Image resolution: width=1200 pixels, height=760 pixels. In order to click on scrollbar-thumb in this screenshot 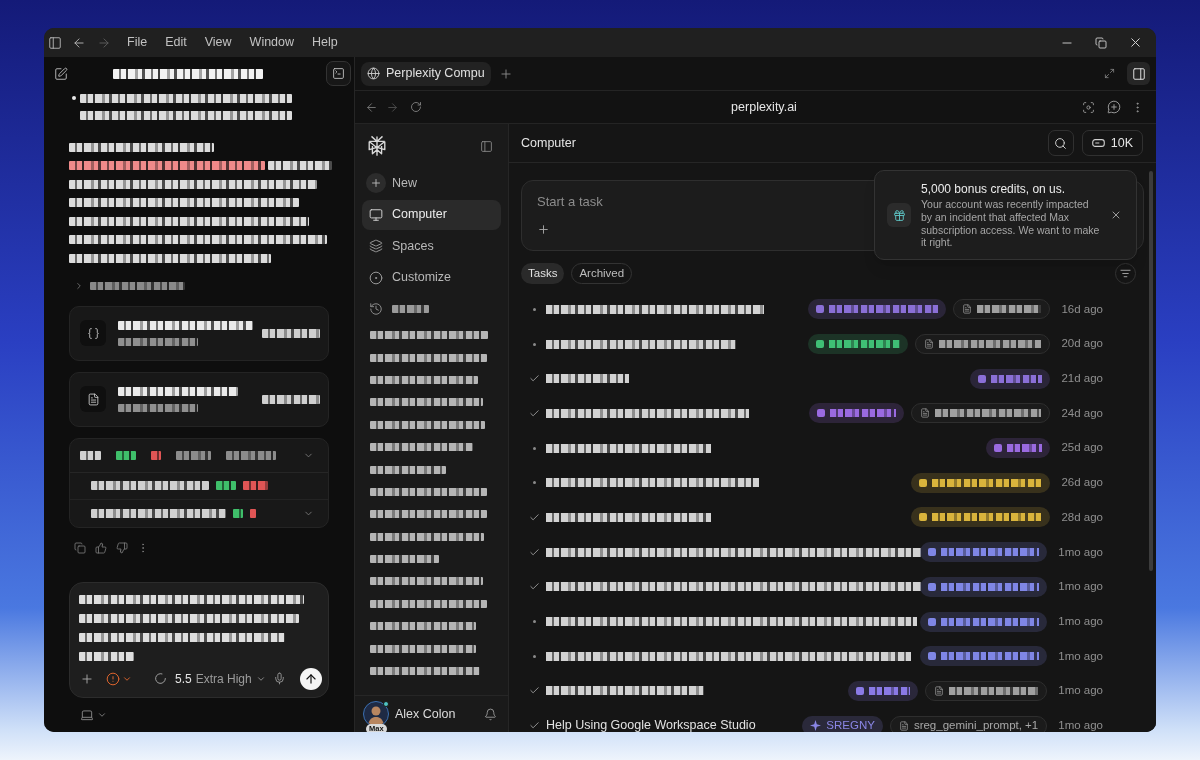, I will do `click(1151, 371)`.